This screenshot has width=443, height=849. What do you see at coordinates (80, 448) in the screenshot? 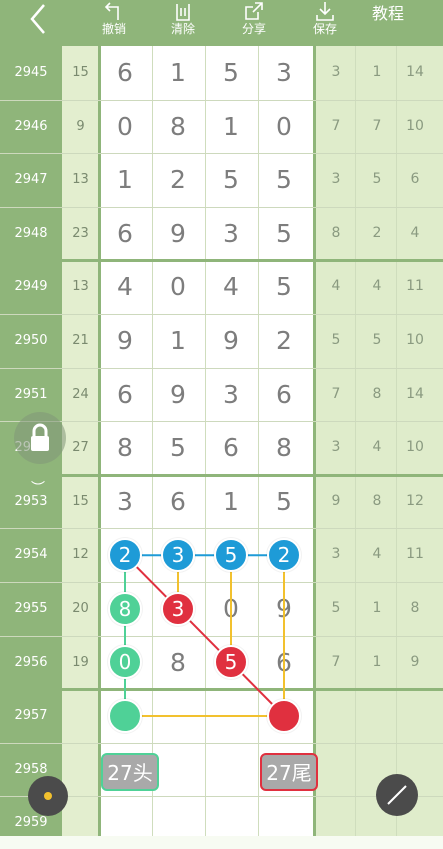
I see `sum-value: 27` at bounding box center [80, 448].